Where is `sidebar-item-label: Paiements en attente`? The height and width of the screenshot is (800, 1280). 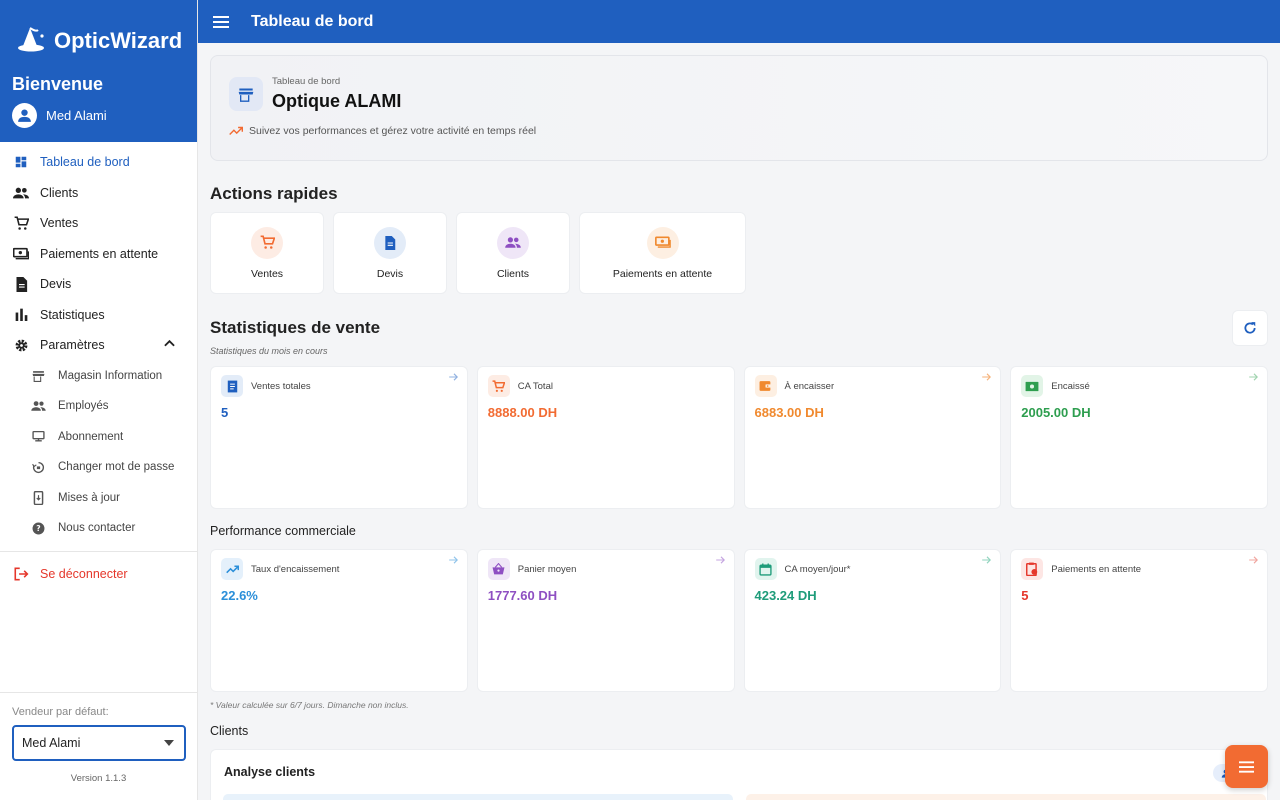 sidebar-item-label: Paiements en attente is located at coordinates (99, 253).